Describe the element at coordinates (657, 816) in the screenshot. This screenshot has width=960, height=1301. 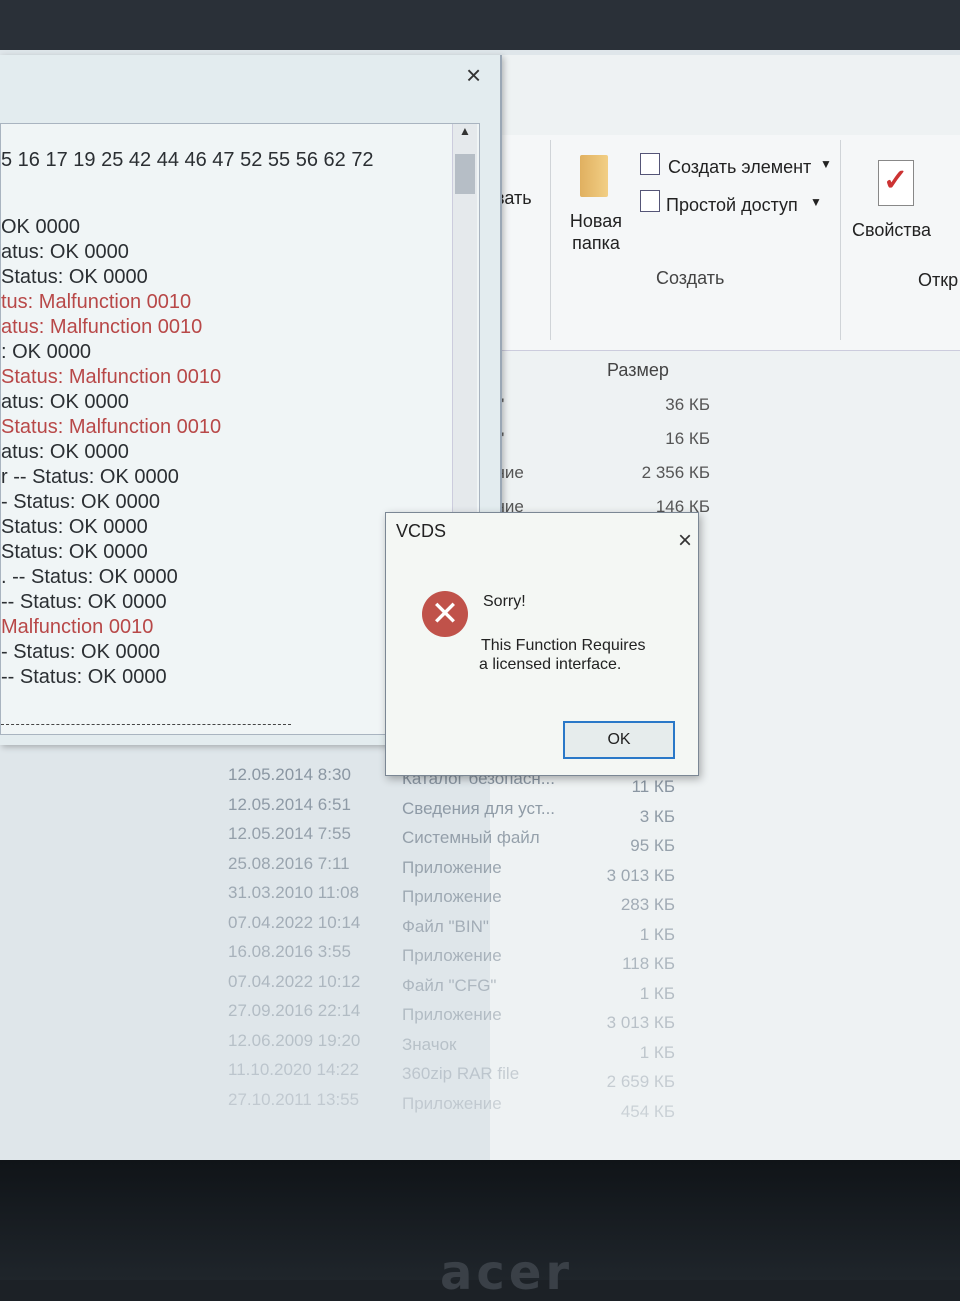
I see `file-size: 3 КБ` at that location.